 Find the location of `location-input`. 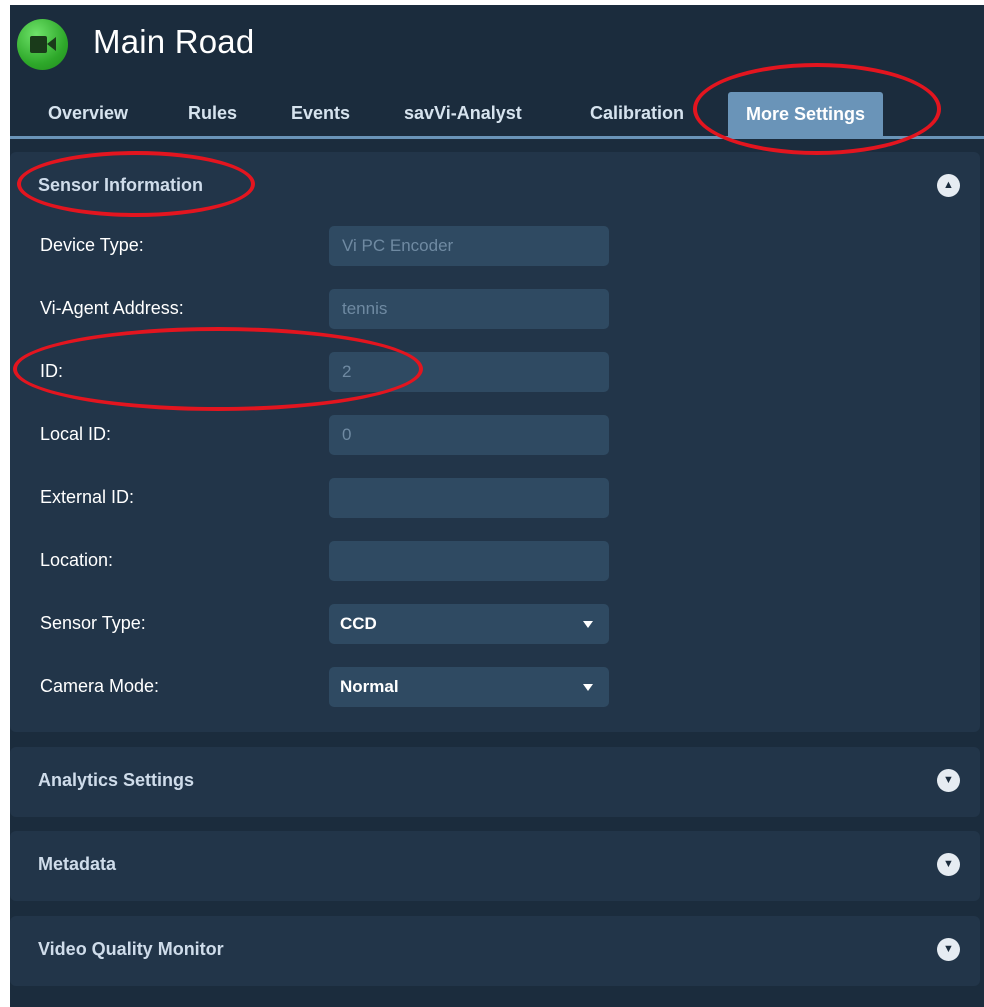

location-input is located at coordinates (469, 561).